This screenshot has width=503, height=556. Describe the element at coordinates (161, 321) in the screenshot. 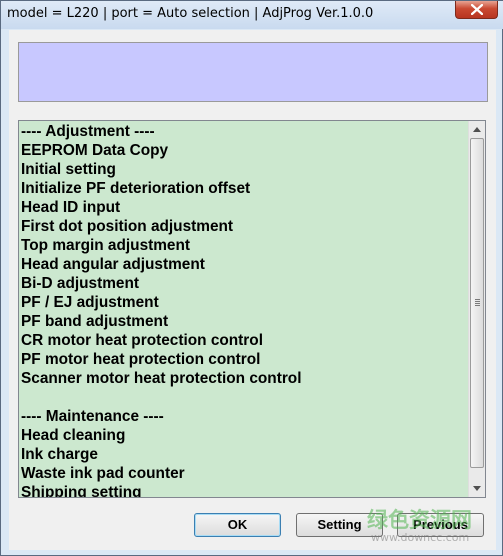

I see `list-item: PF band adjustment` at that location.